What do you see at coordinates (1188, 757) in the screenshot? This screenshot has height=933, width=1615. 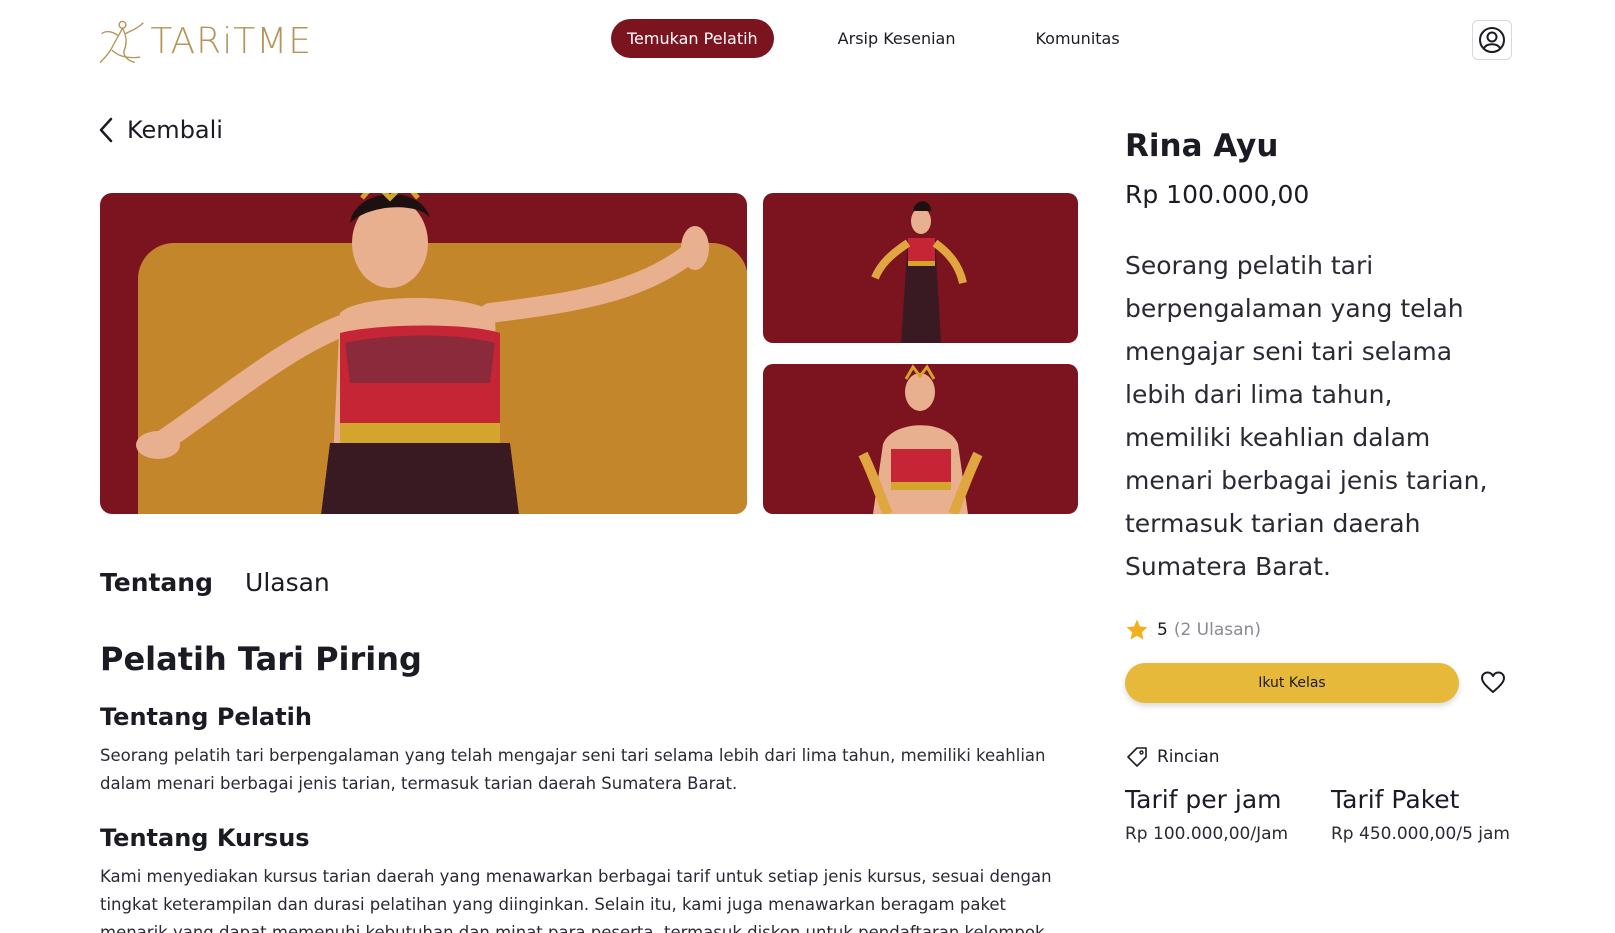 I see `details-label: Rincian` at bounding box center [1188, 757].